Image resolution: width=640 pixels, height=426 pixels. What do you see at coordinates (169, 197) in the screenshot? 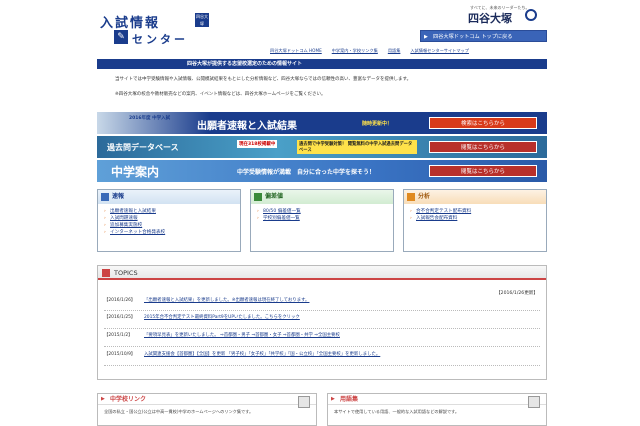
I see `panel-header: 速報` at bounding box center [169, 197].